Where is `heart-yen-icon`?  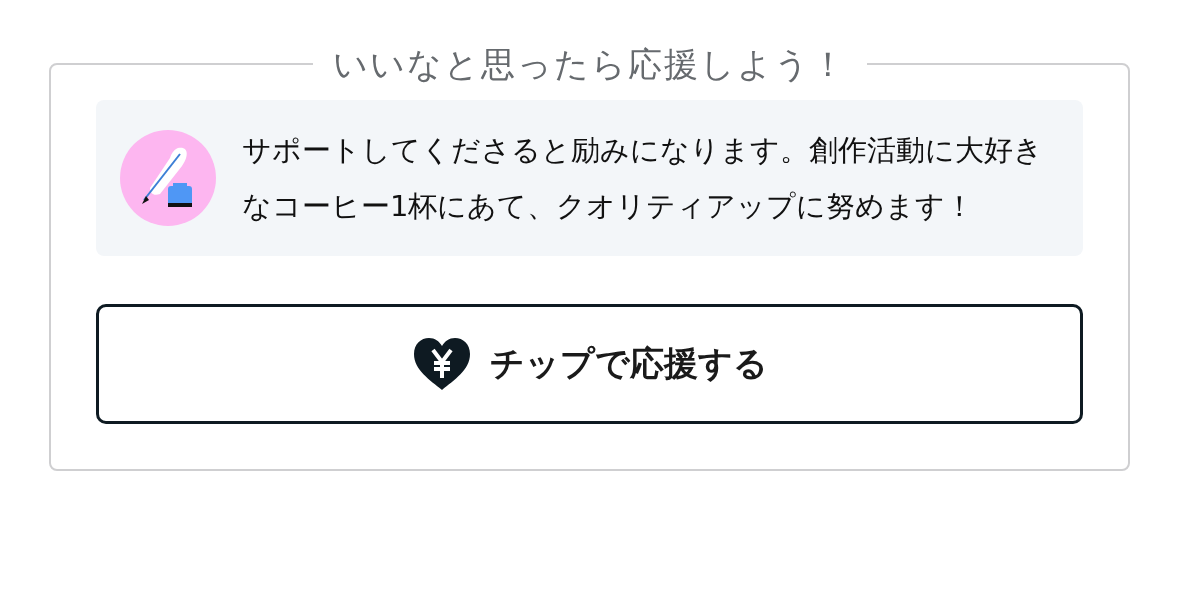 heart-yen-icon is located at coordinates (441, 364).